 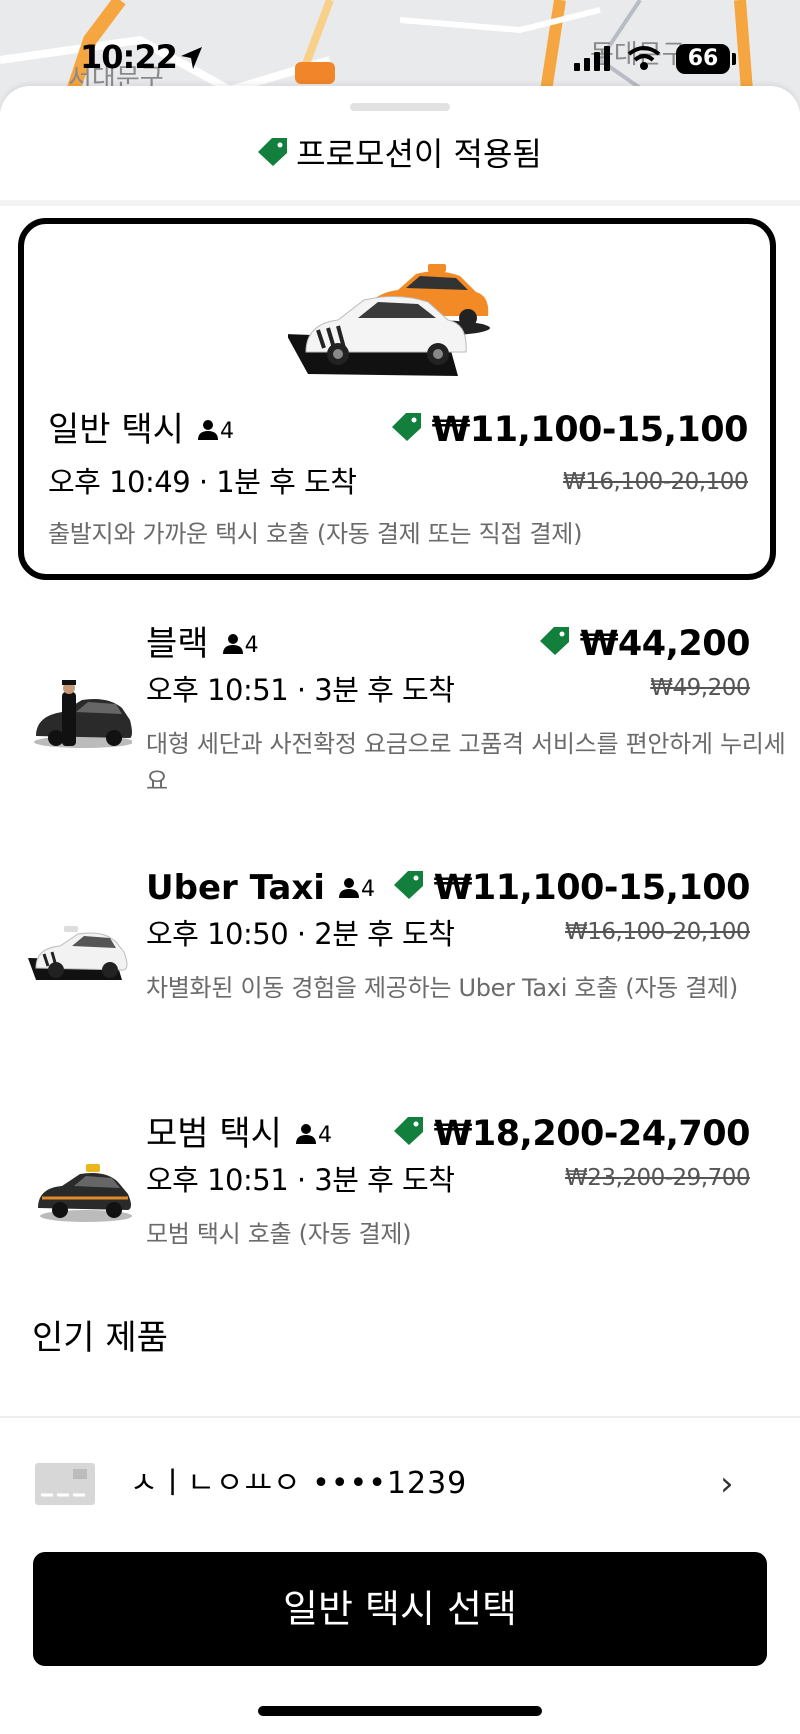 What do you see at coordinates (466, 762) in the screenshot?
I see `ride-description: 대형 세단과 사전확정 요금으로 고품격 서비스를 편안하게 누리세요` at bounding box center [466, 762].